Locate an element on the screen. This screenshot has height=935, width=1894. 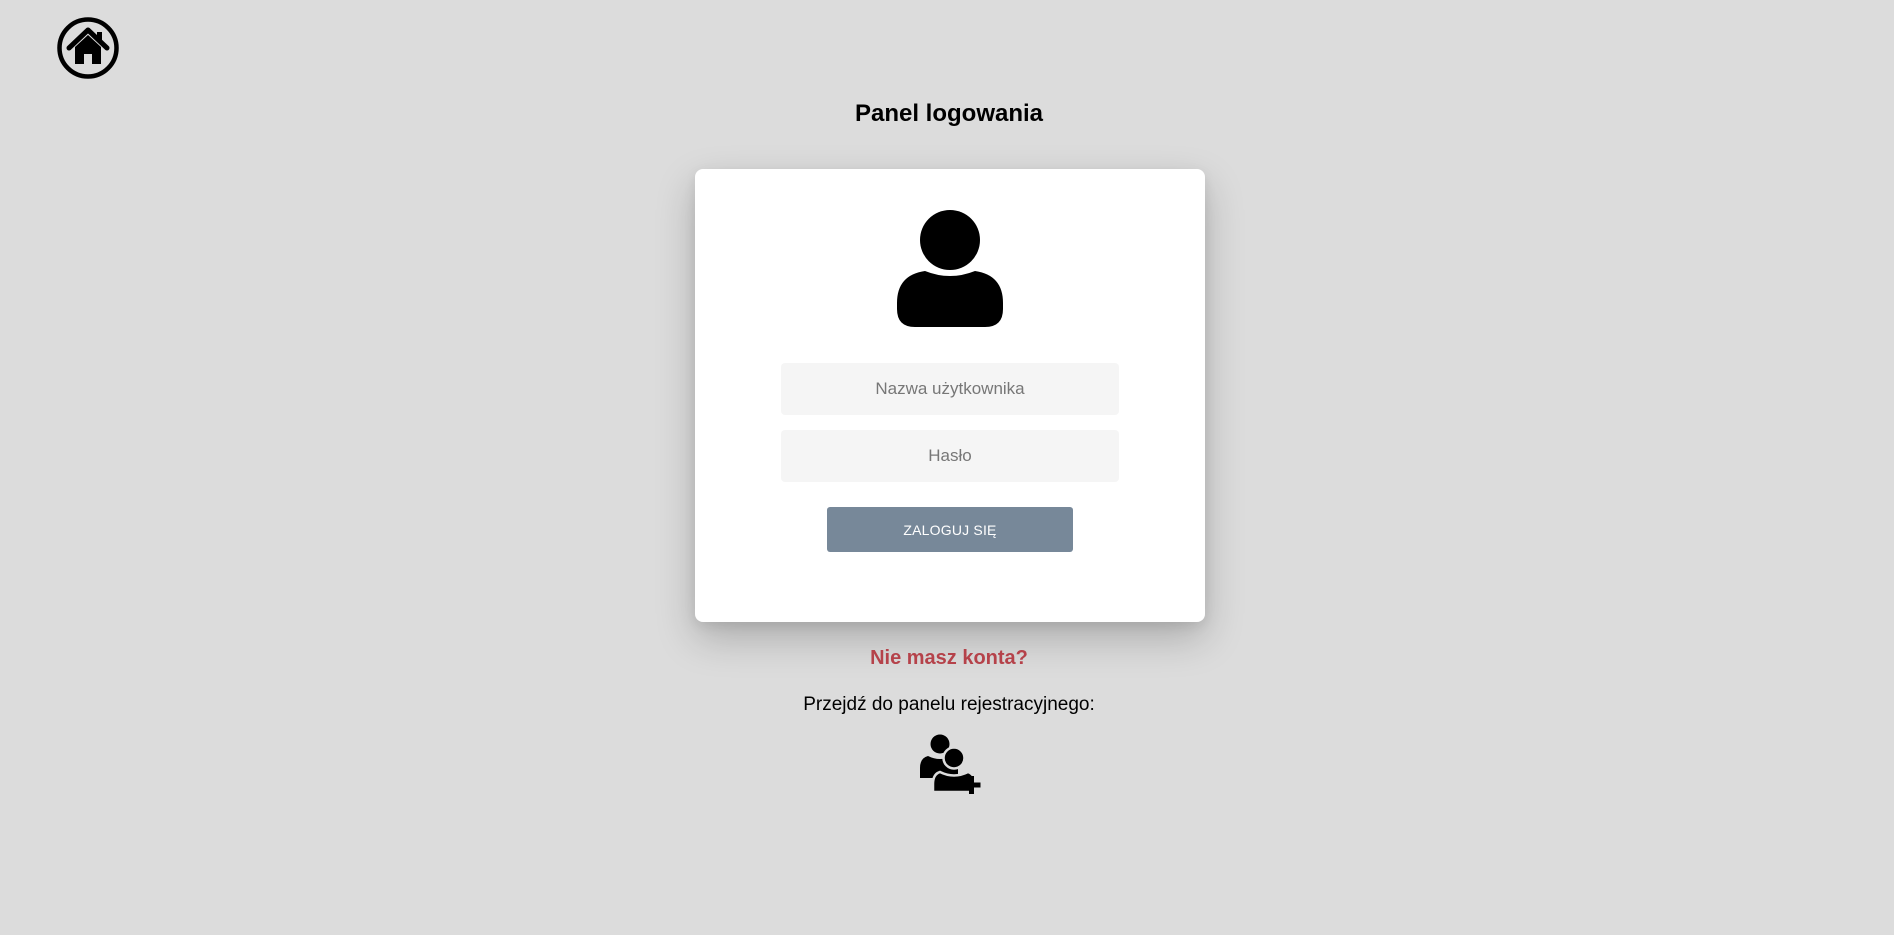
page-title: Panel logowania is located at coordinates (949, 113).